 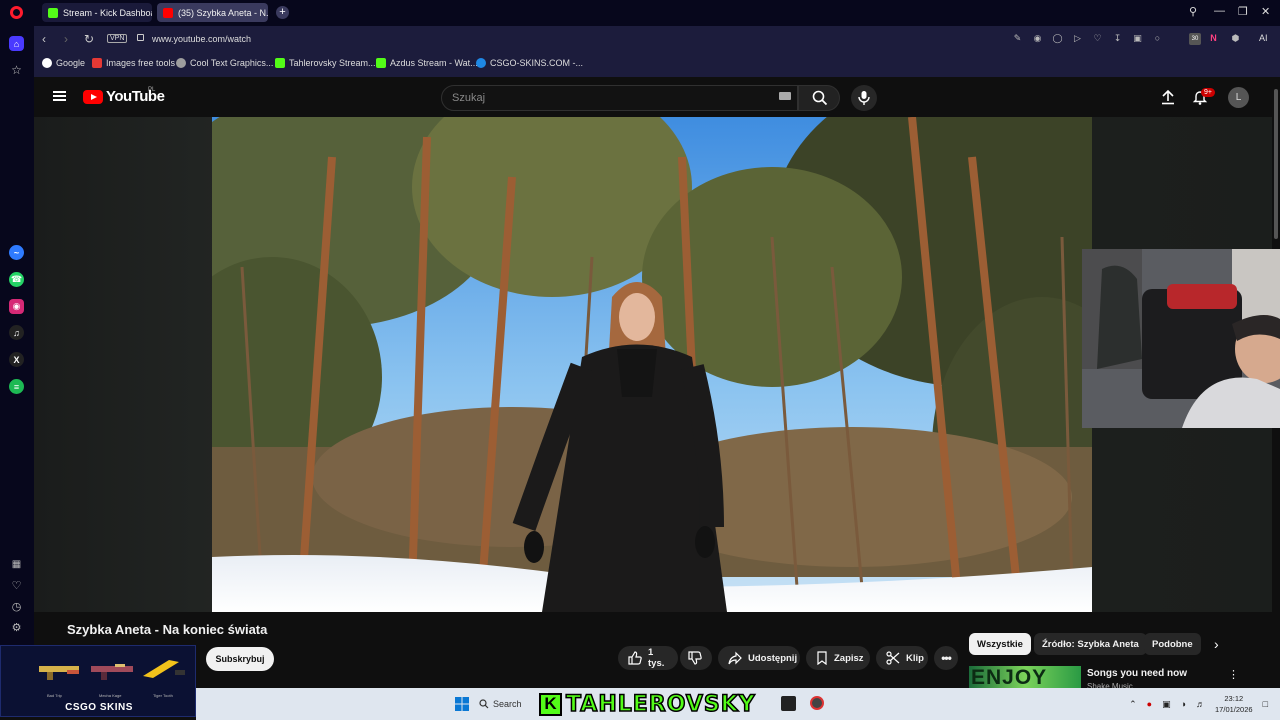 What do you see at coordinates (16, 386) in the screenshot?
I see `spotify-icon: ≡` at bounding box center [16, 386].